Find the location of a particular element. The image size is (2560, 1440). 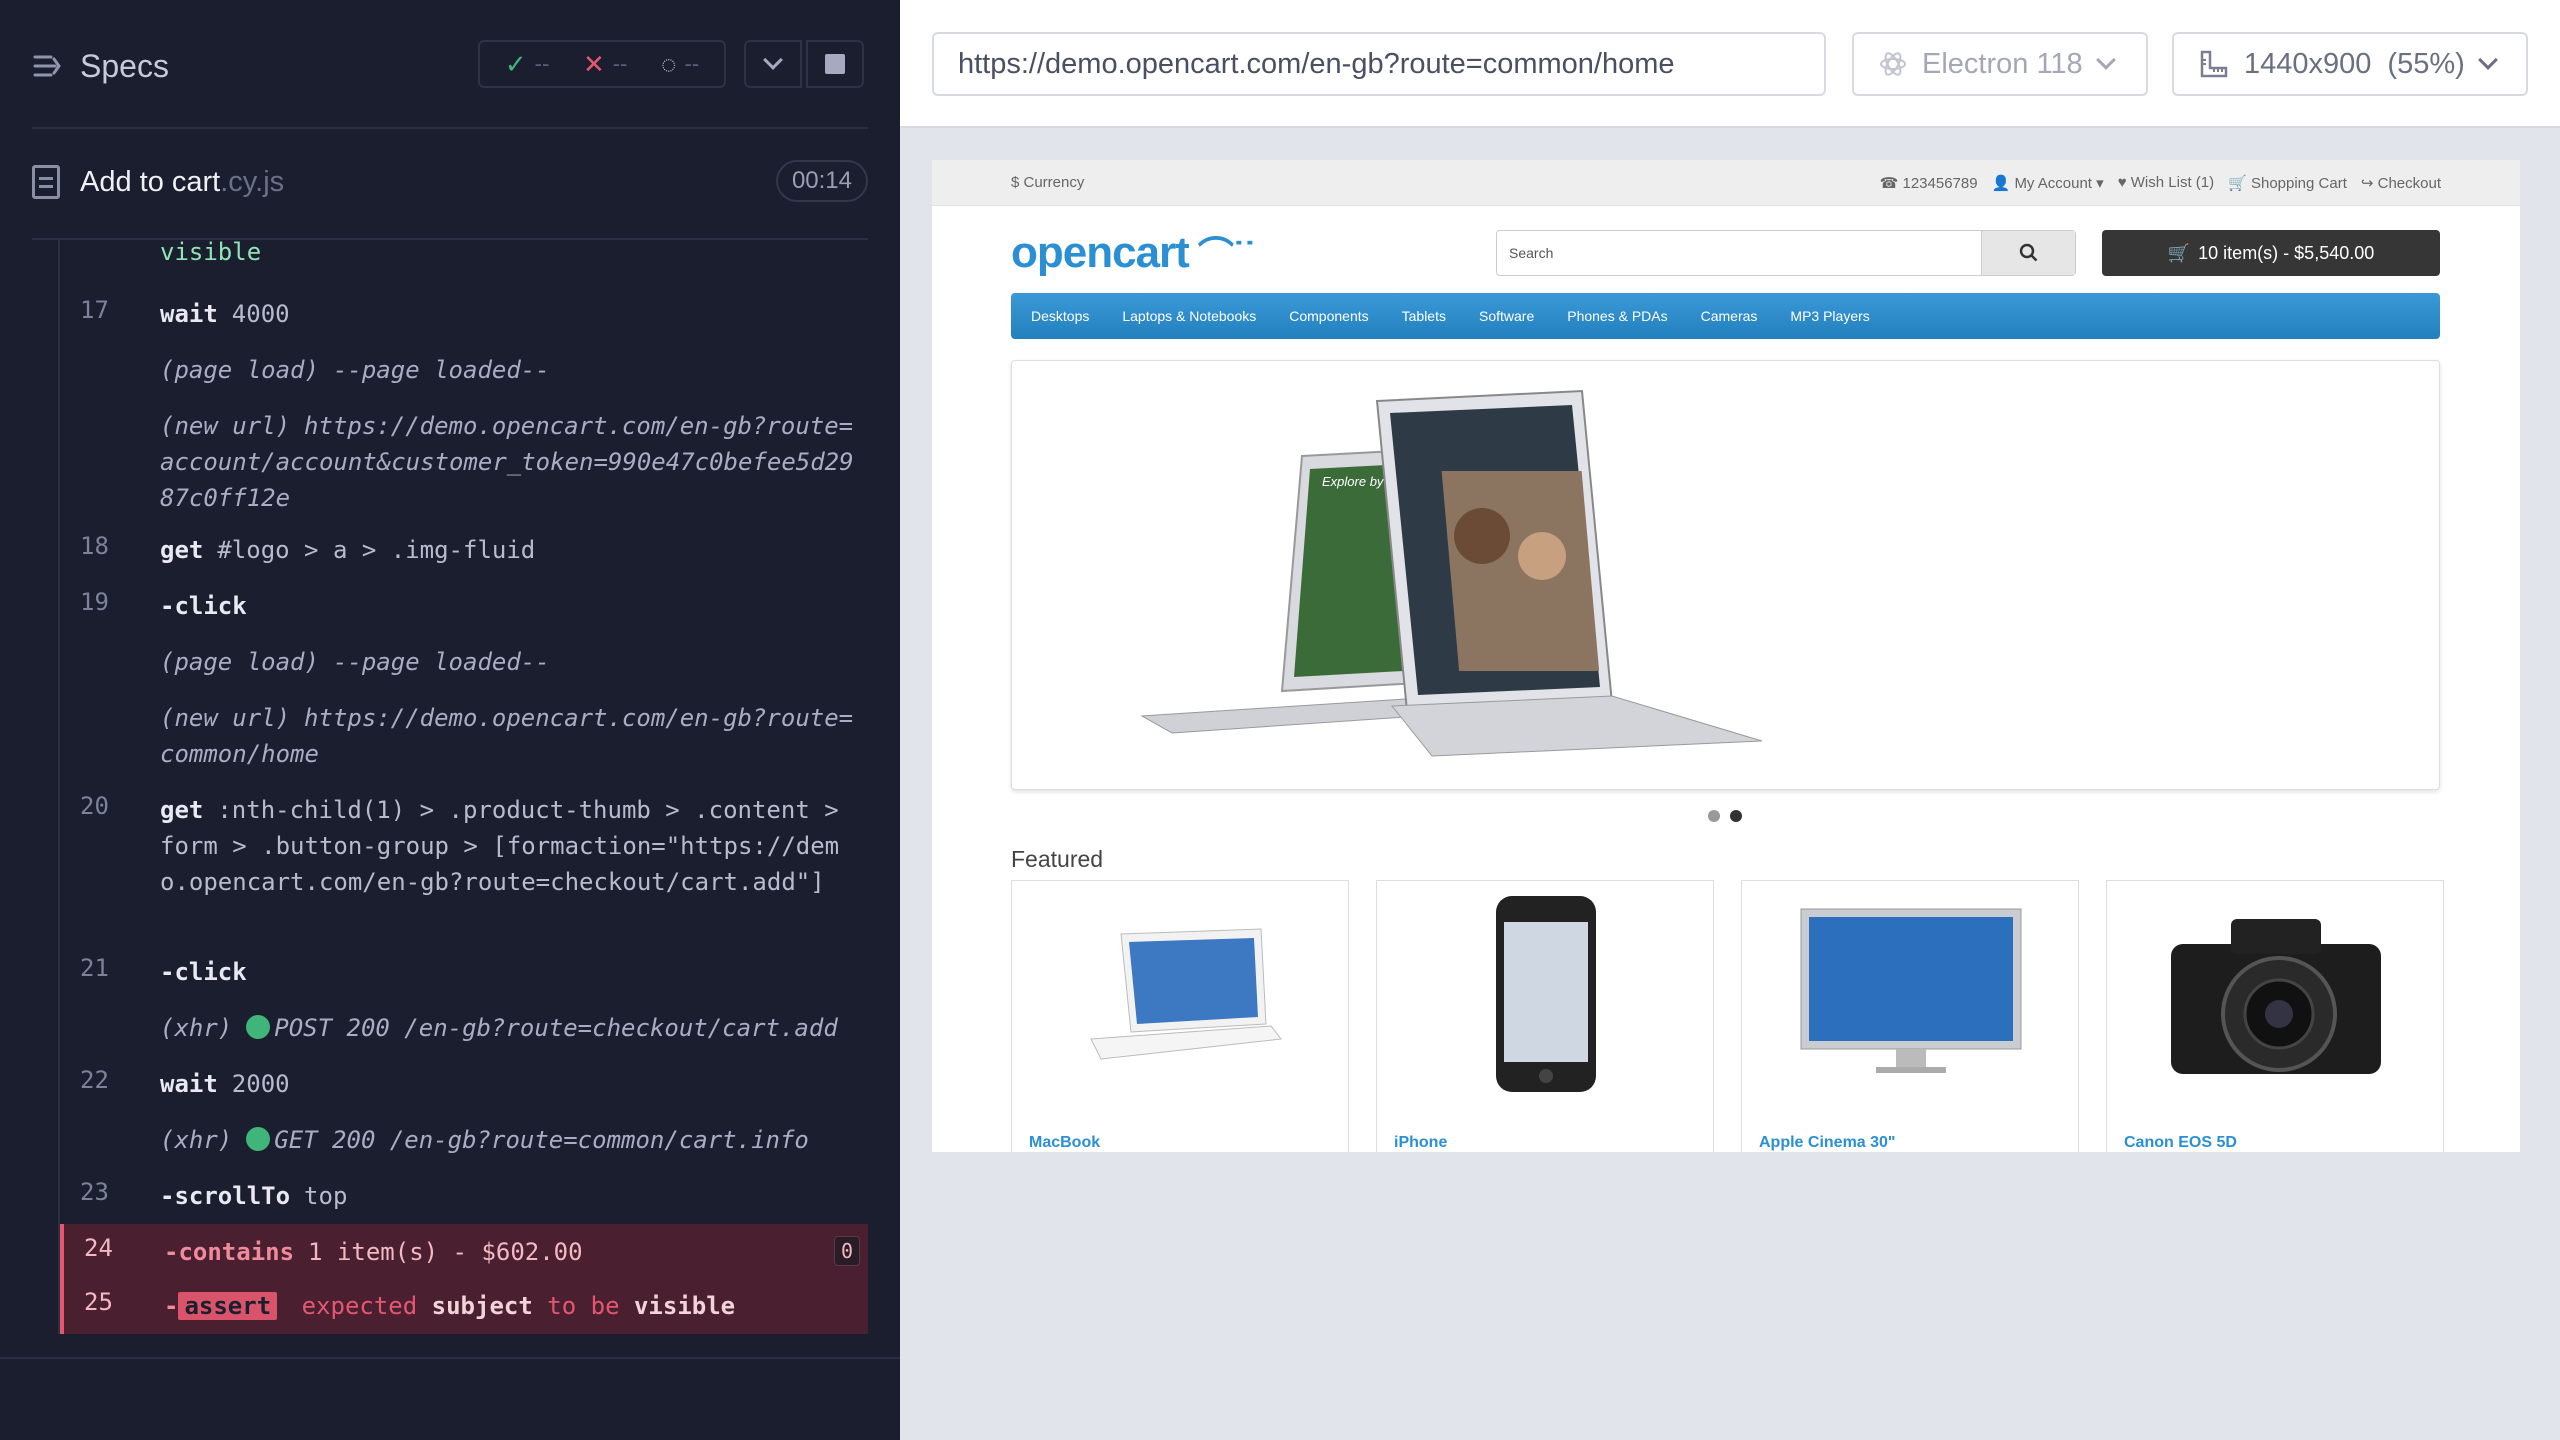

slideshow-pagination is located at coordinates (1725, 816).